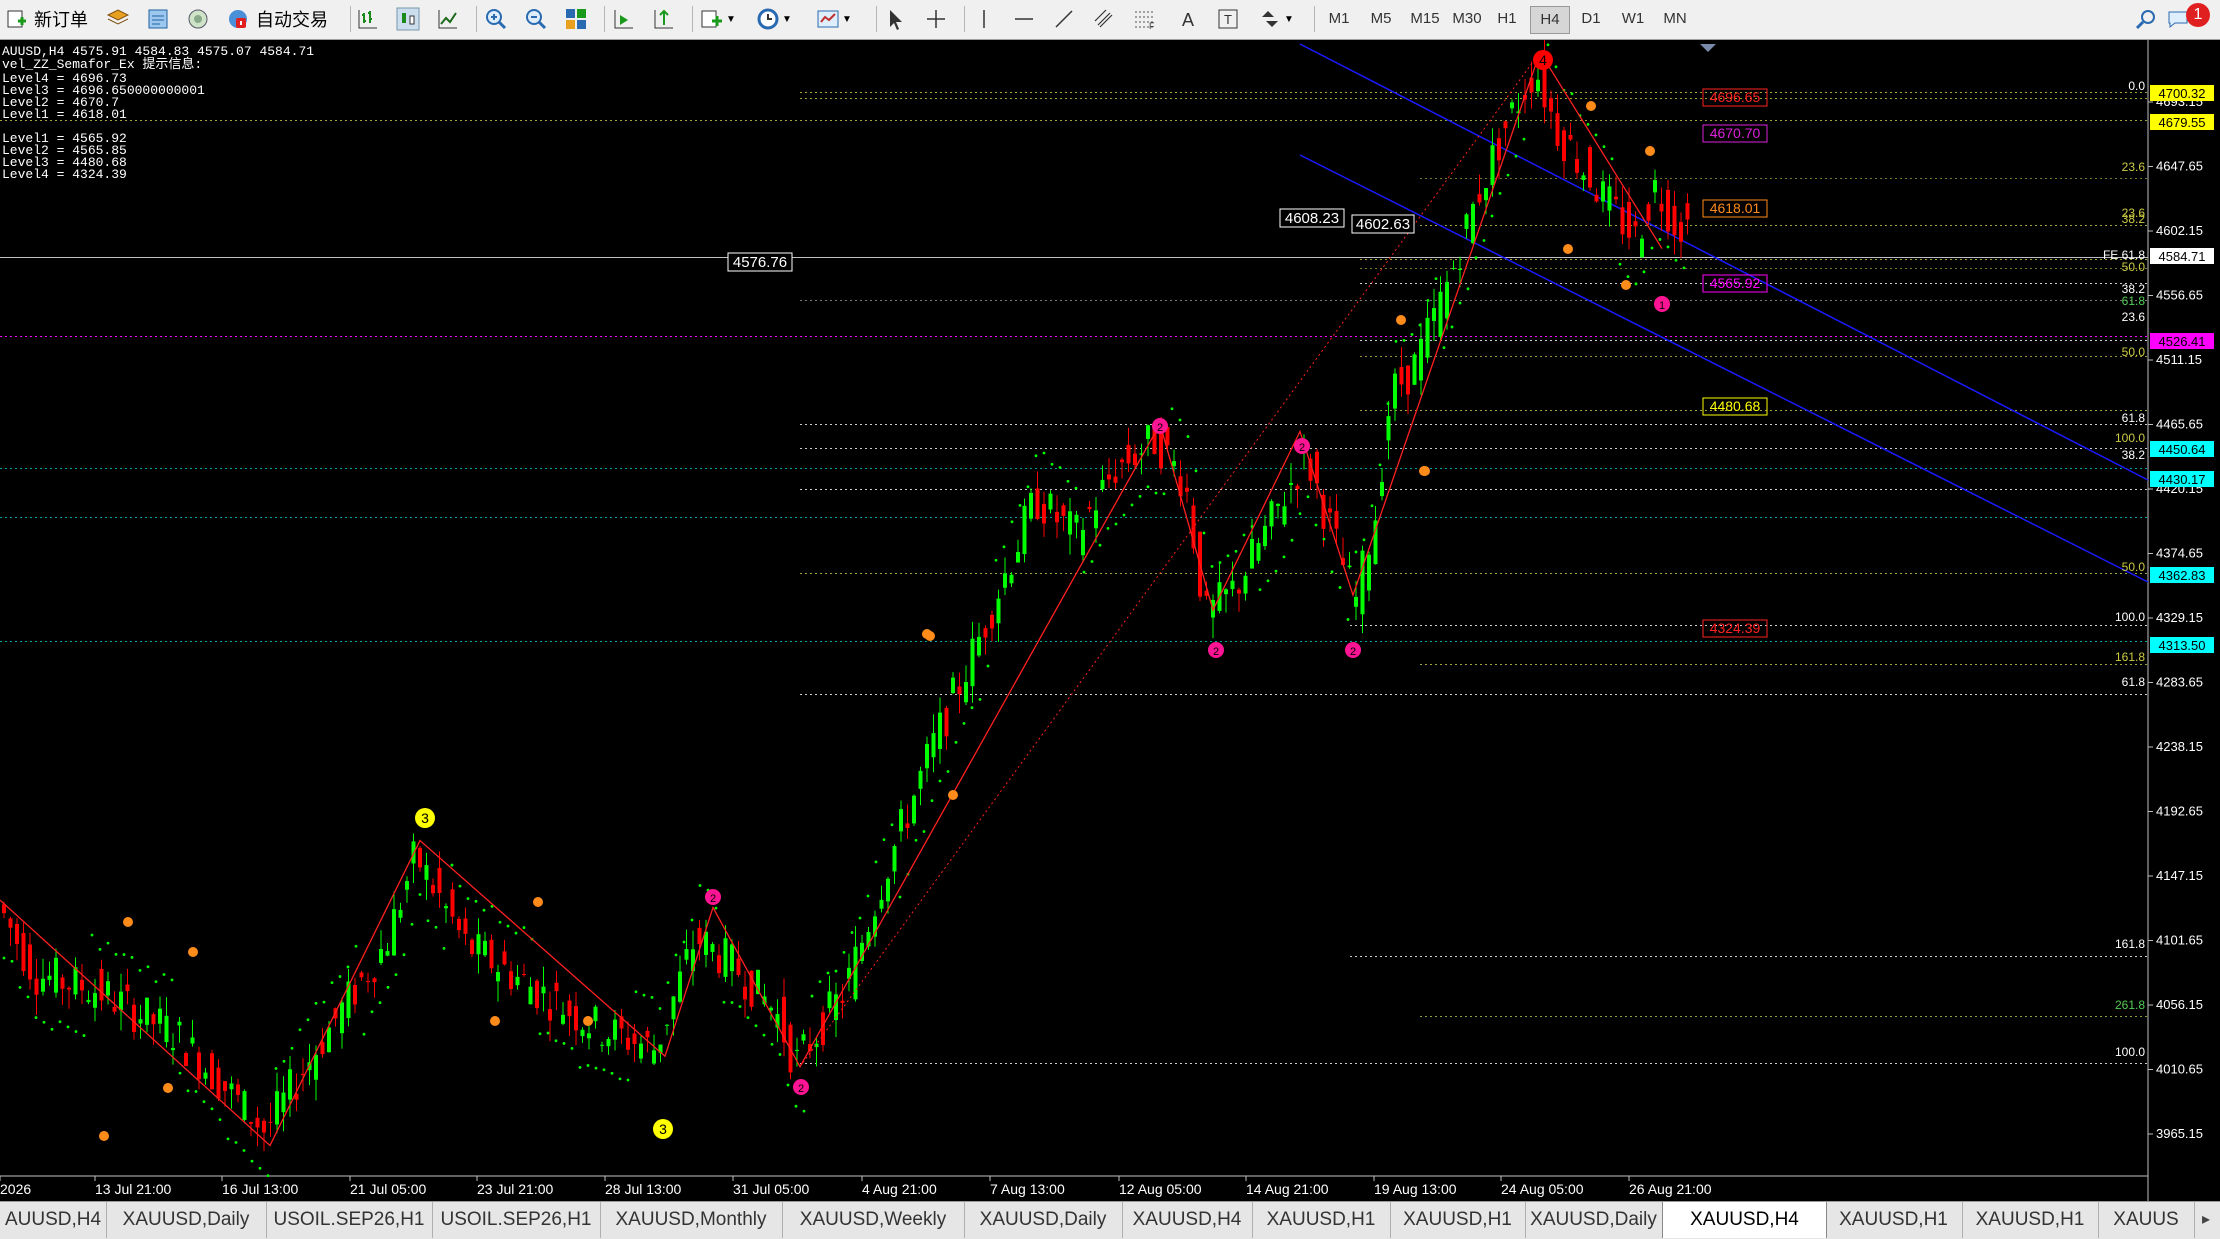 The height and width of the screenshot is (1239, 2220). I want to click on timeframe-mn-button: MN, so click(1675, 19).